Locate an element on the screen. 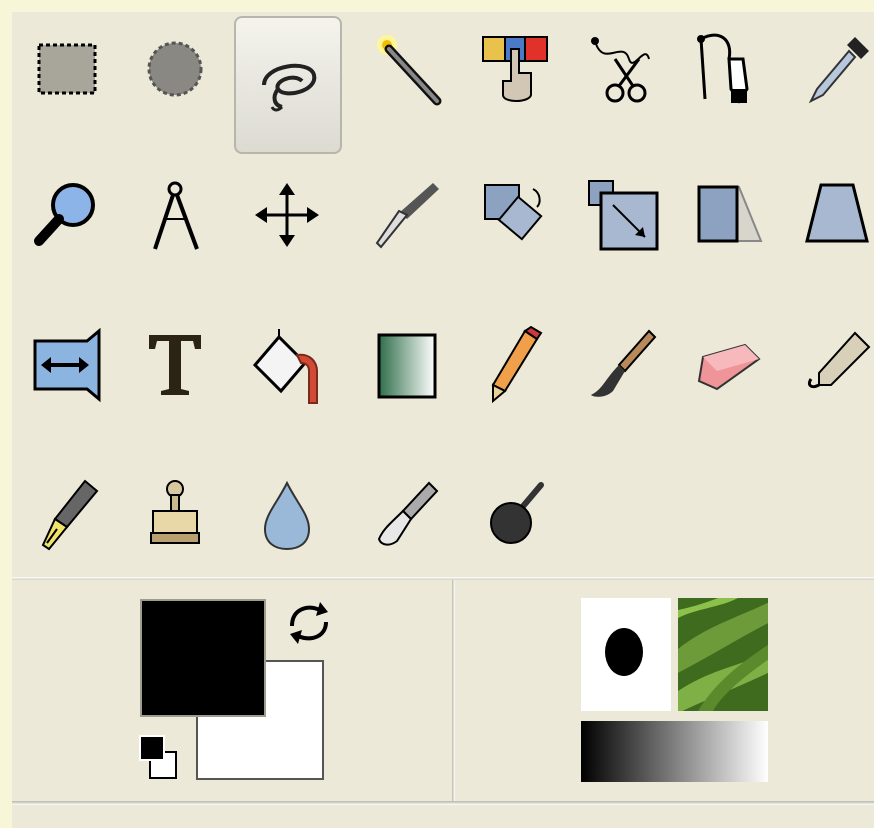 The width and height of the screenshot is (874, 828). move-icon is located at coordinates (287, 215).